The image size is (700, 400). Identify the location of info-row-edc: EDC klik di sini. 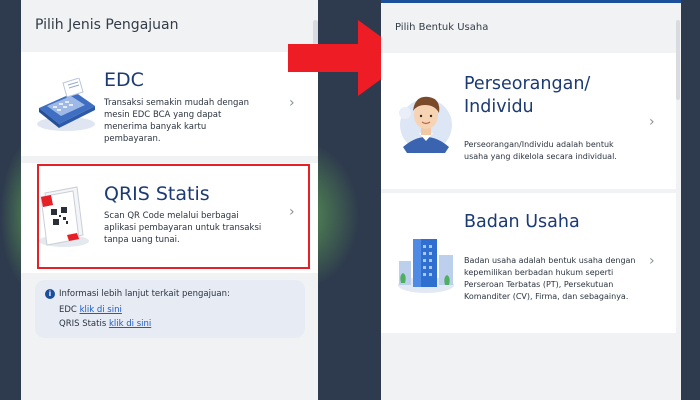
(90, 310).